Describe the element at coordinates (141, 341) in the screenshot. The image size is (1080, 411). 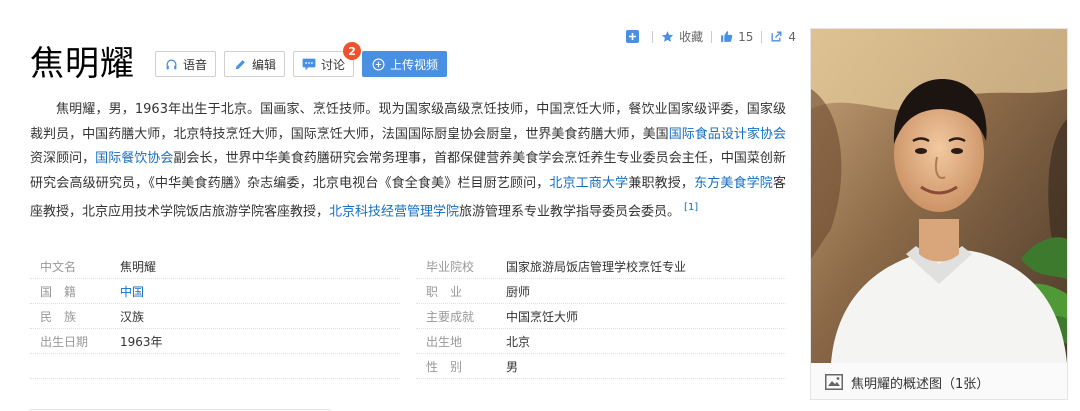
I see `info-value: 1963年` at that location.